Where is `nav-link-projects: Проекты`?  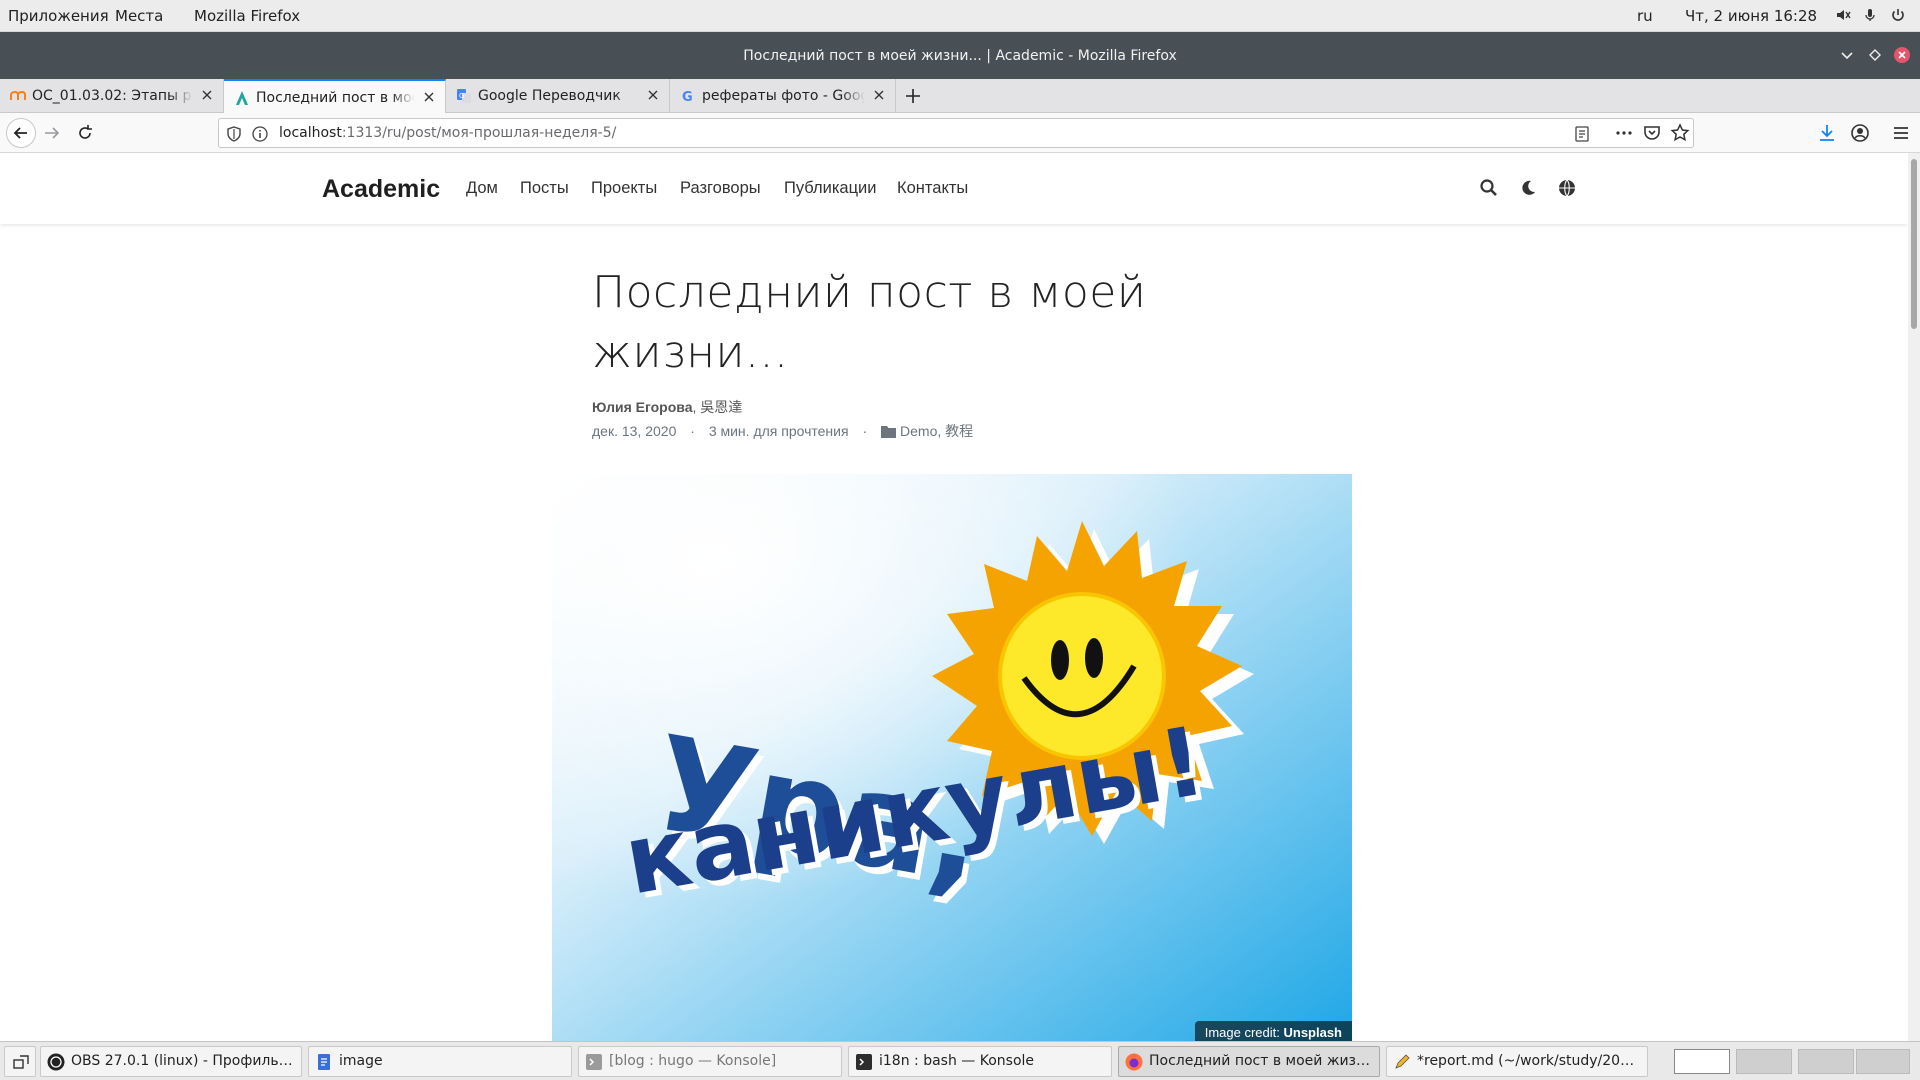
nav-link-projects: Проекты is located at coordinates (624, 188).